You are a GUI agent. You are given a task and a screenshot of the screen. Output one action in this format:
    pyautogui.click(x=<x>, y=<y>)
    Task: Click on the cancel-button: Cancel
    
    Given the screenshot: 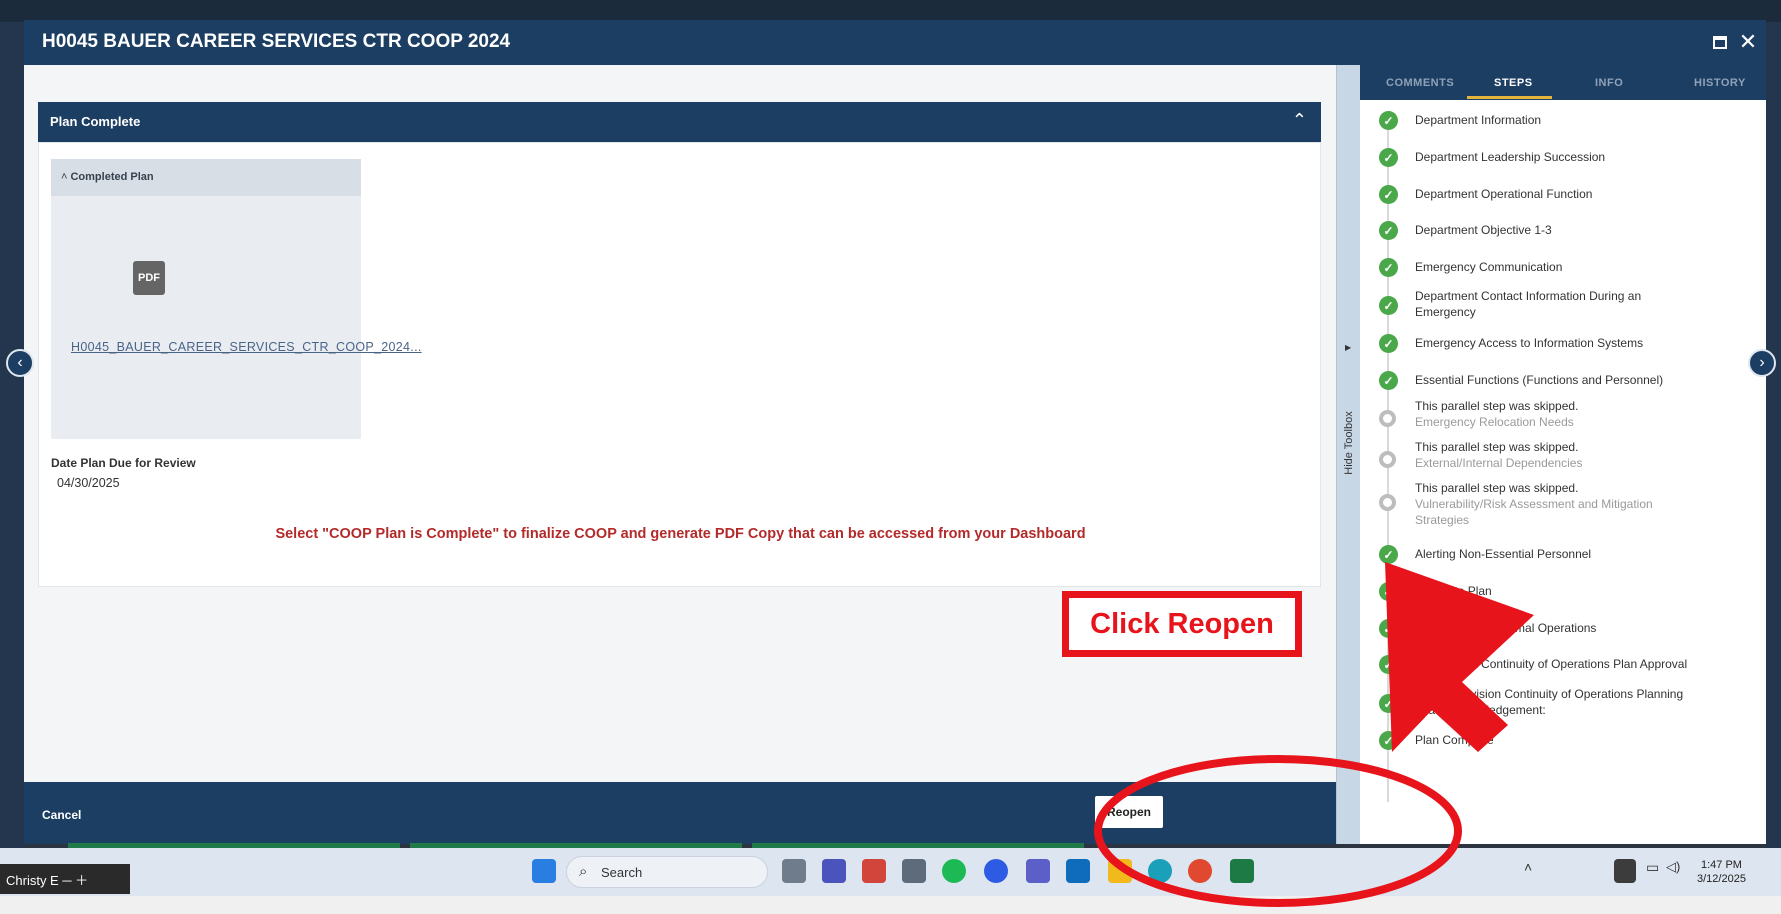 What is the action you would take?
    pyautogui.click(x=61, y=815)
    